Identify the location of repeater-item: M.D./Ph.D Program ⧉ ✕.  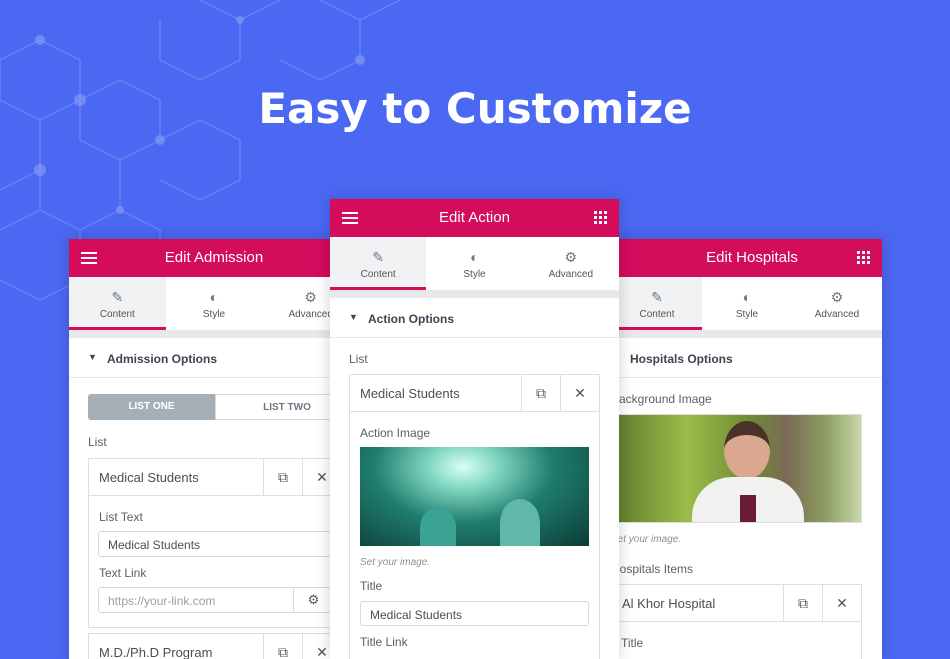
(223, 646).